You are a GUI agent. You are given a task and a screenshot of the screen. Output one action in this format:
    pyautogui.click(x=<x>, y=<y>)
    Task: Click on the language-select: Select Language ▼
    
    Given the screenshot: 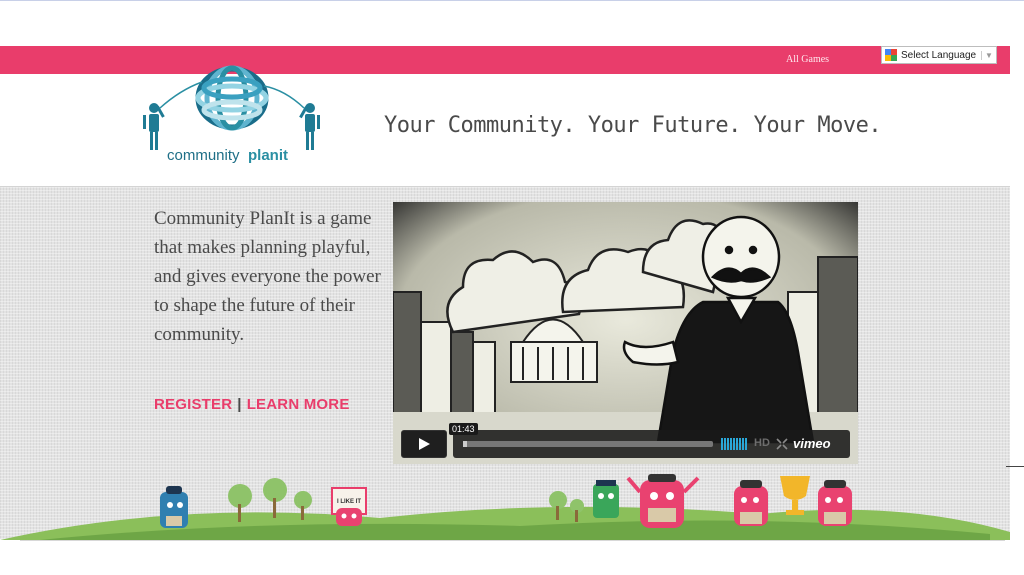 What is the action you would take?
    pyautogui.click(x=939, y=55)
    